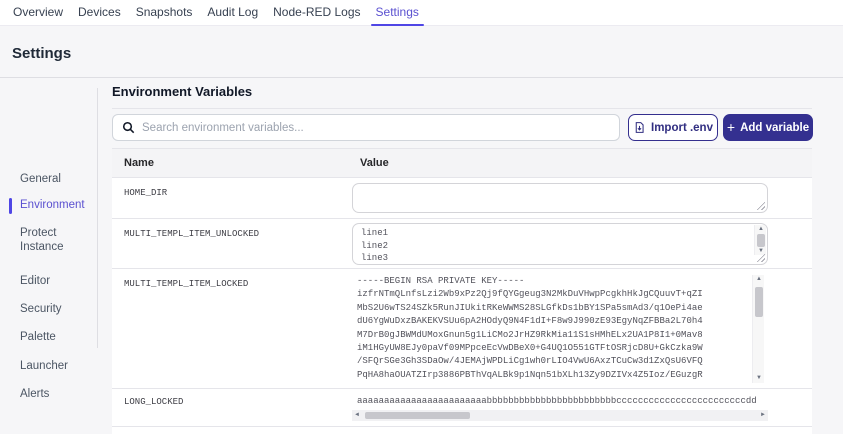  I want to click on import-env-button: Import .env, so click(673, 127).